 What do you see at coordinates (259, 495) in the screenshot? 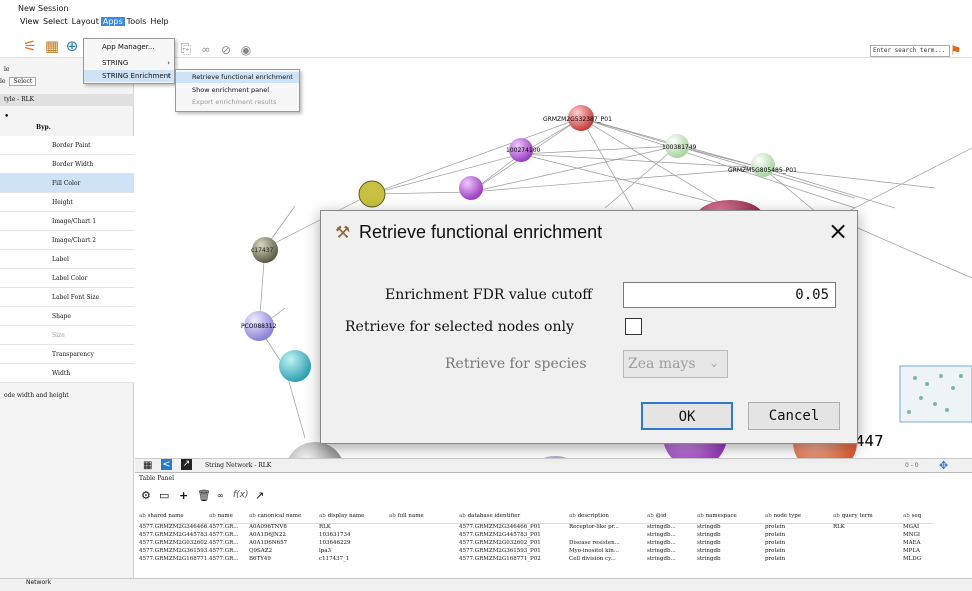
I see `import-icon: ↗` at bounding box center [259, 495].